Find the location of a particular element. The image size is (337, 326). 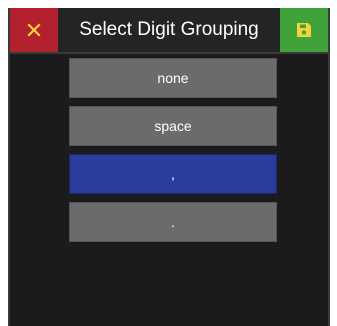

header-divider is located at coordinates (169, 53).